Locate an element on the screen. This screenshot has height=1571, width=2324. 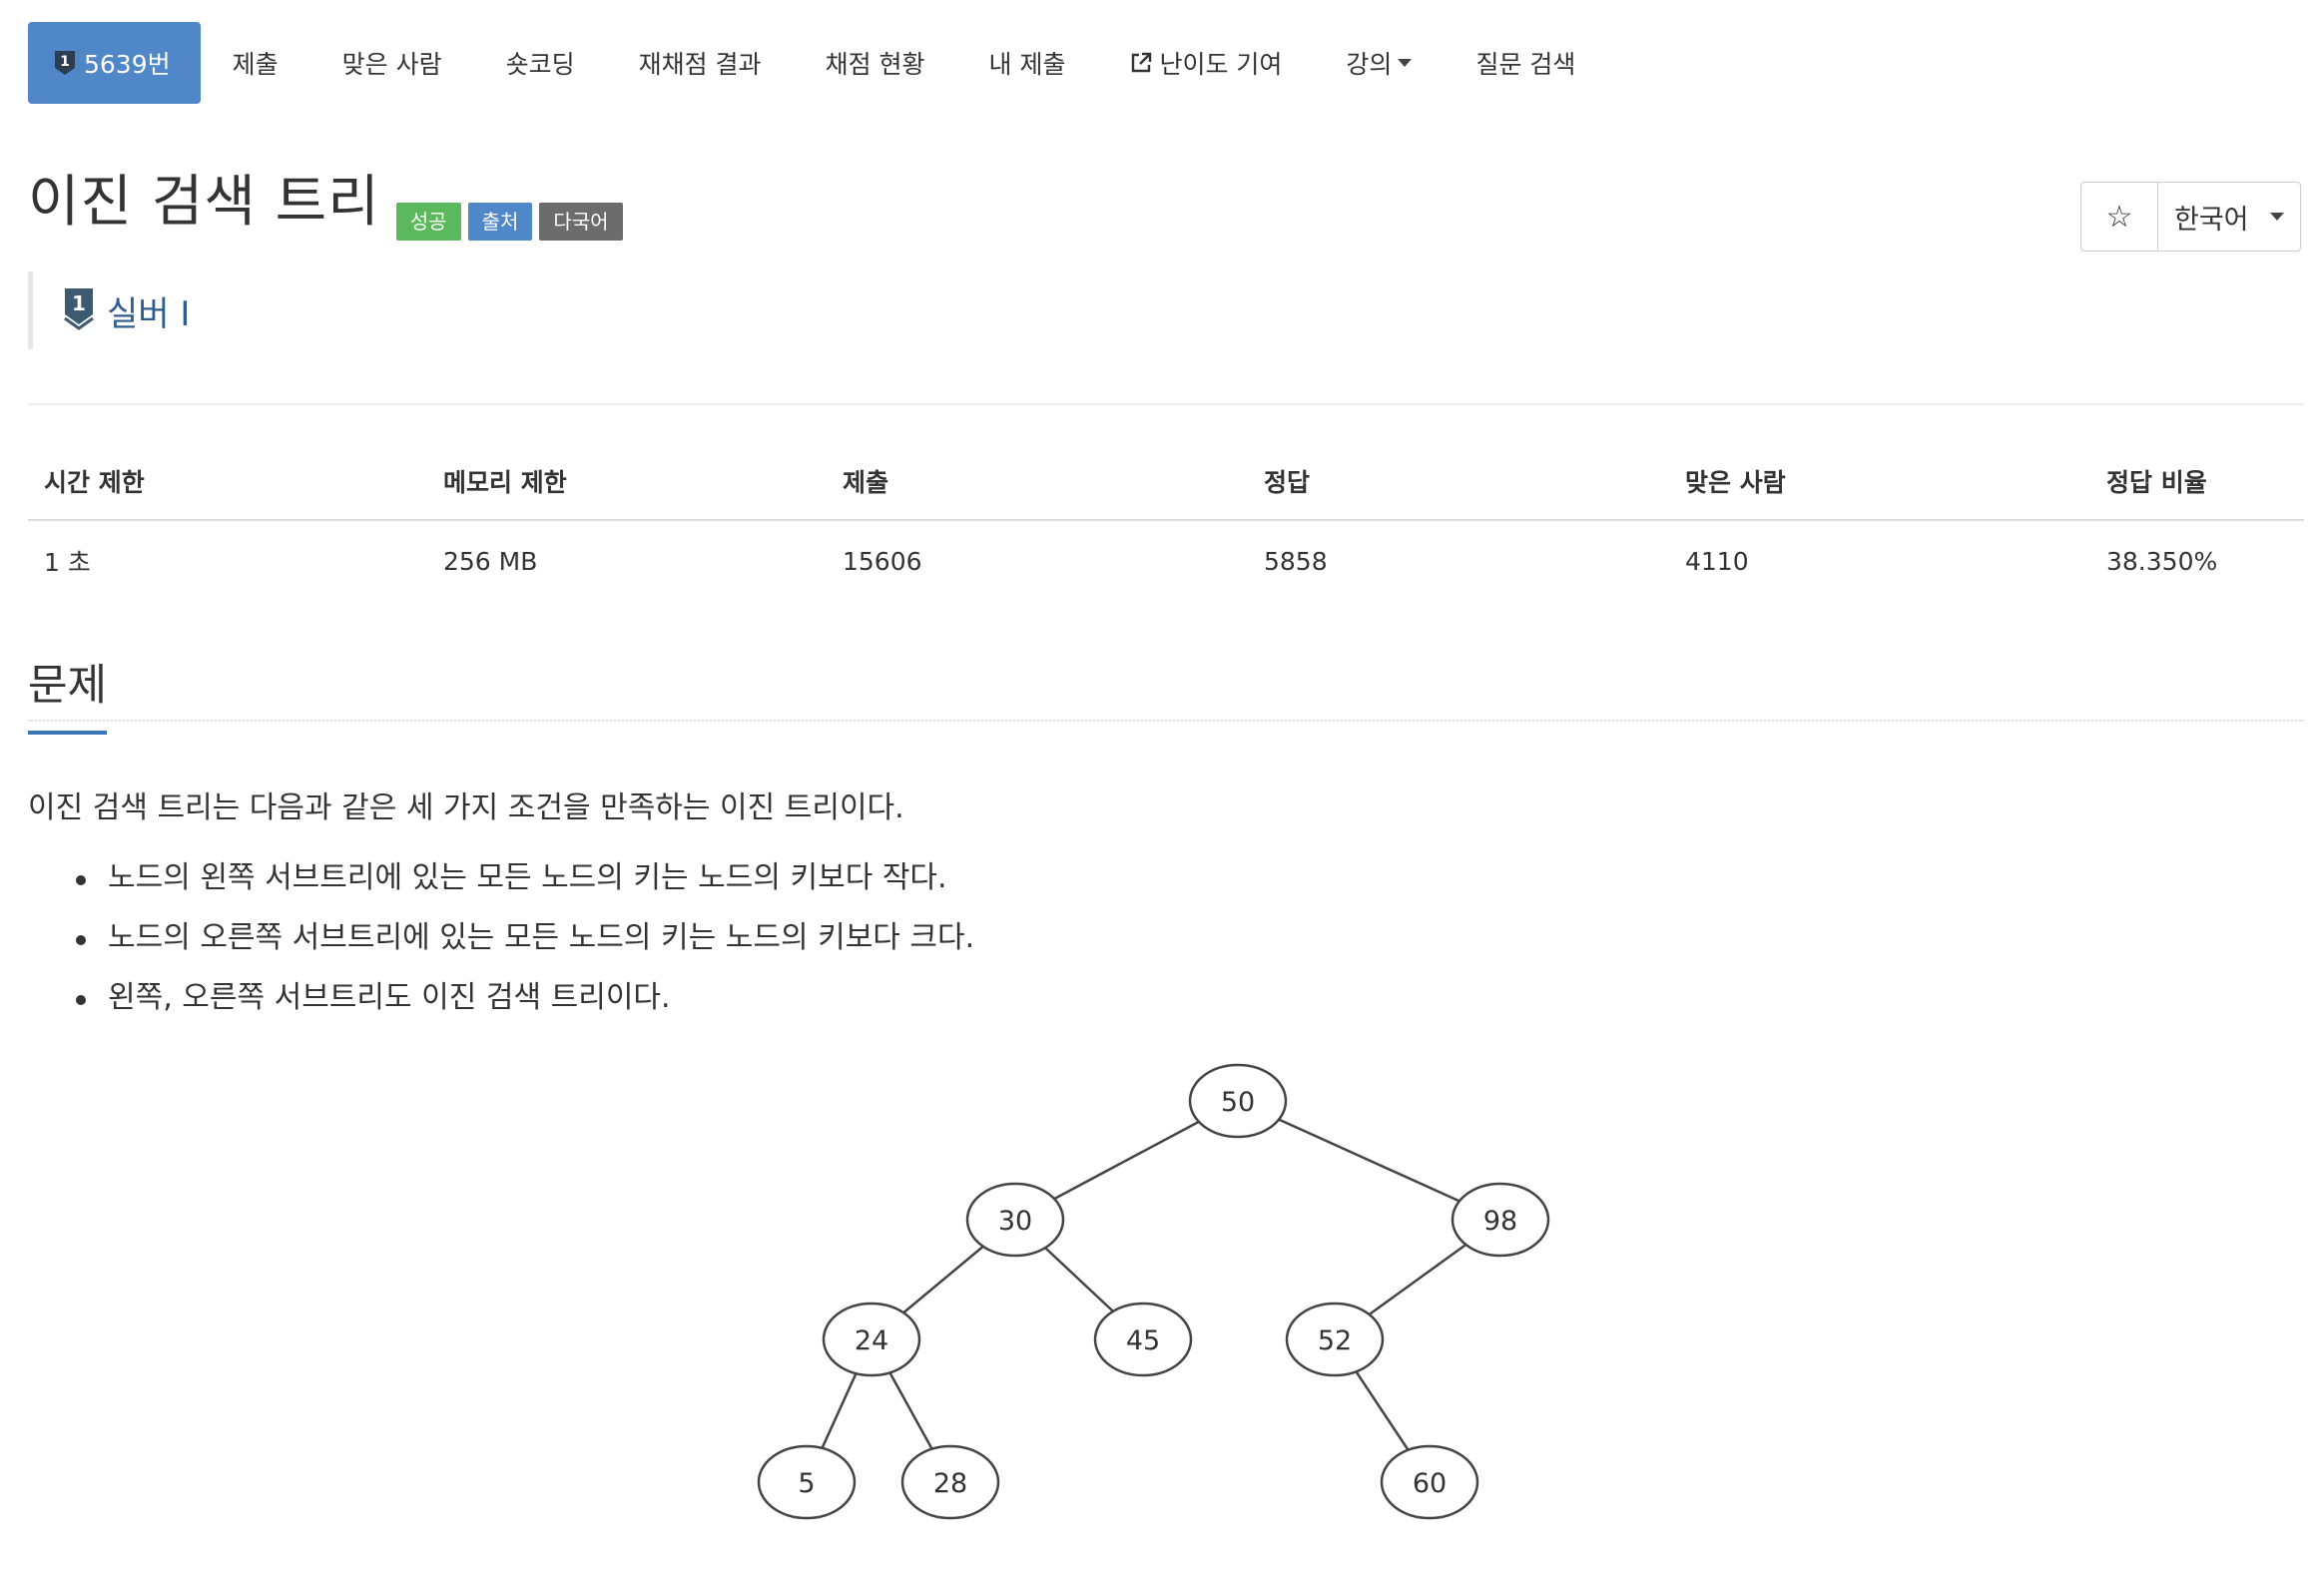
tree-node-30: 30 is located at coordinates (1015, 1220).